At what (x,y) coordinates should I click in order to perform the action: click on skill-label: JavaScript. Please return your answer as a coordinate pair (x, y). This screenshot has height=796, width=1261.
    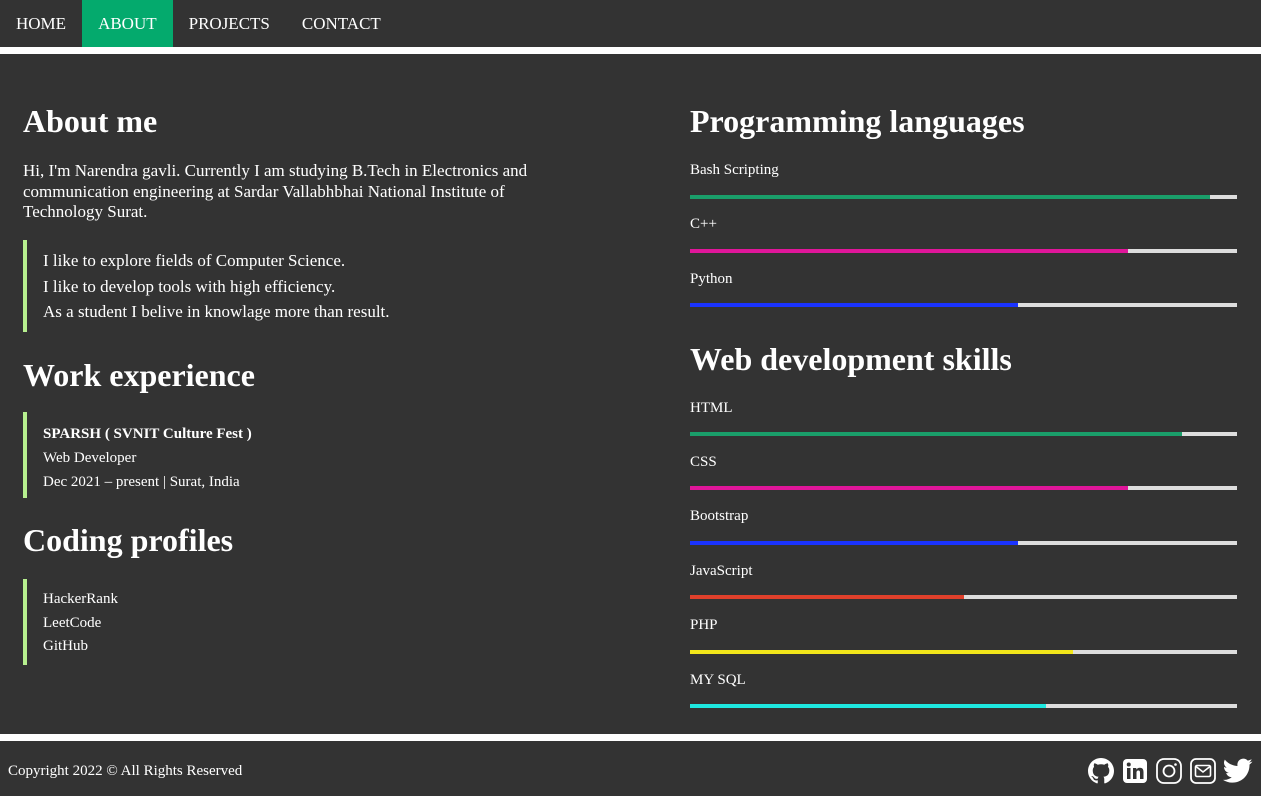
    Looking at the image, I should click on (721, 571).